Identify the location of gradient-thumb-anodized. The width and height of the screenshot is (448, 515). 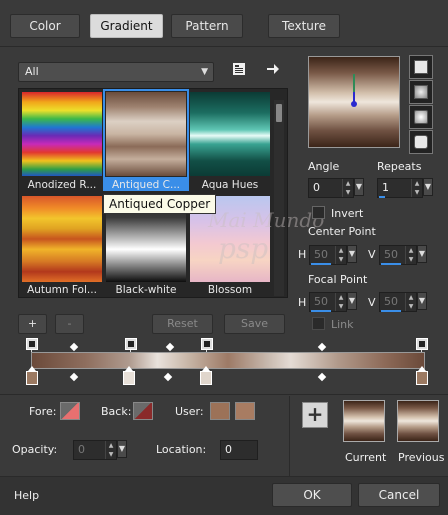
(62, 134).